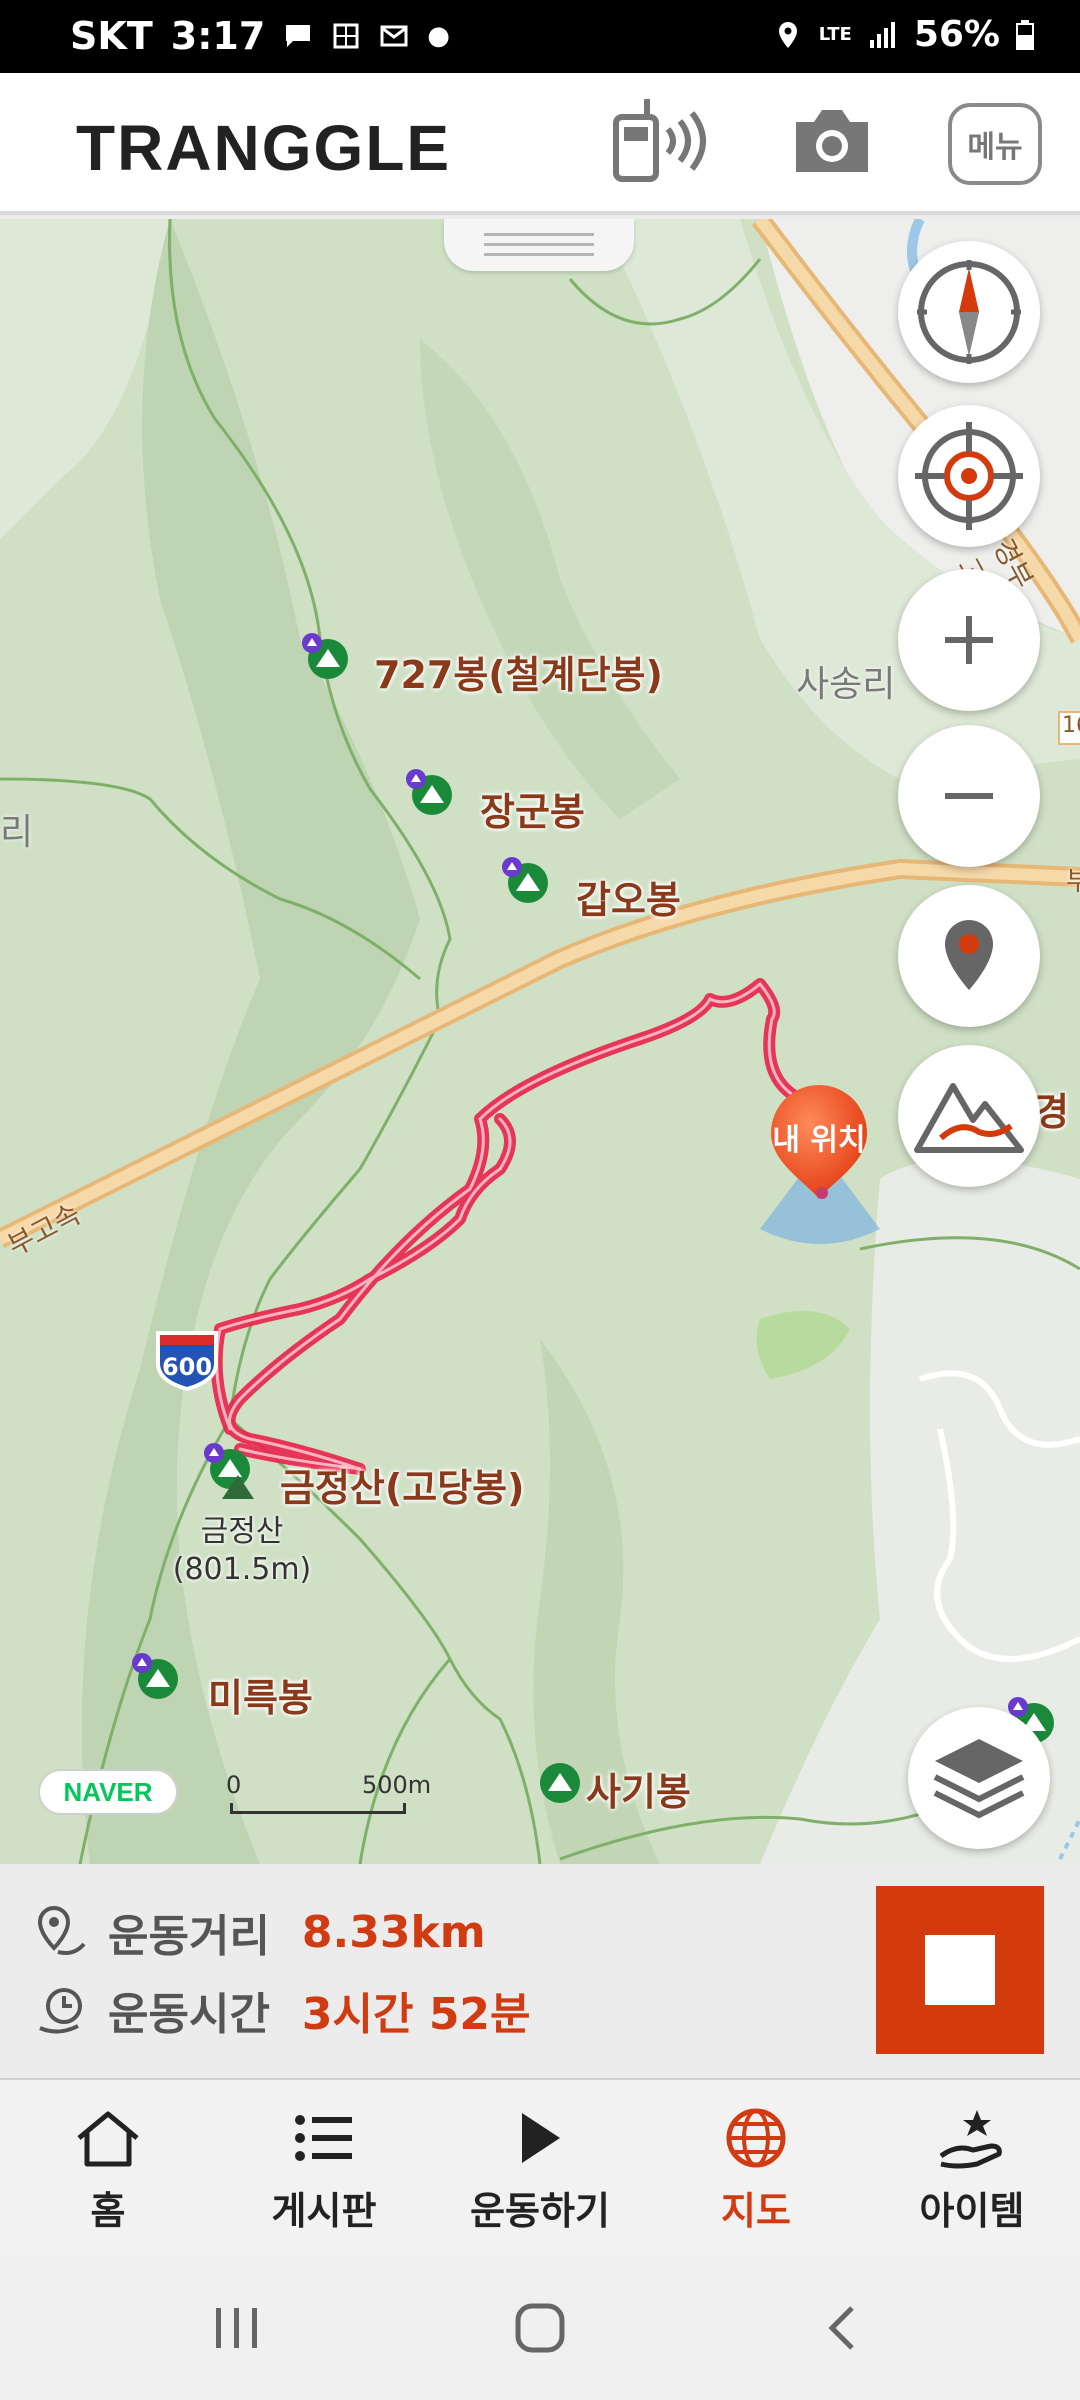  What do you see at coordinates (323, 2138) in the screenshot?
I see `list-icon` at bounding box center [323, 2138].